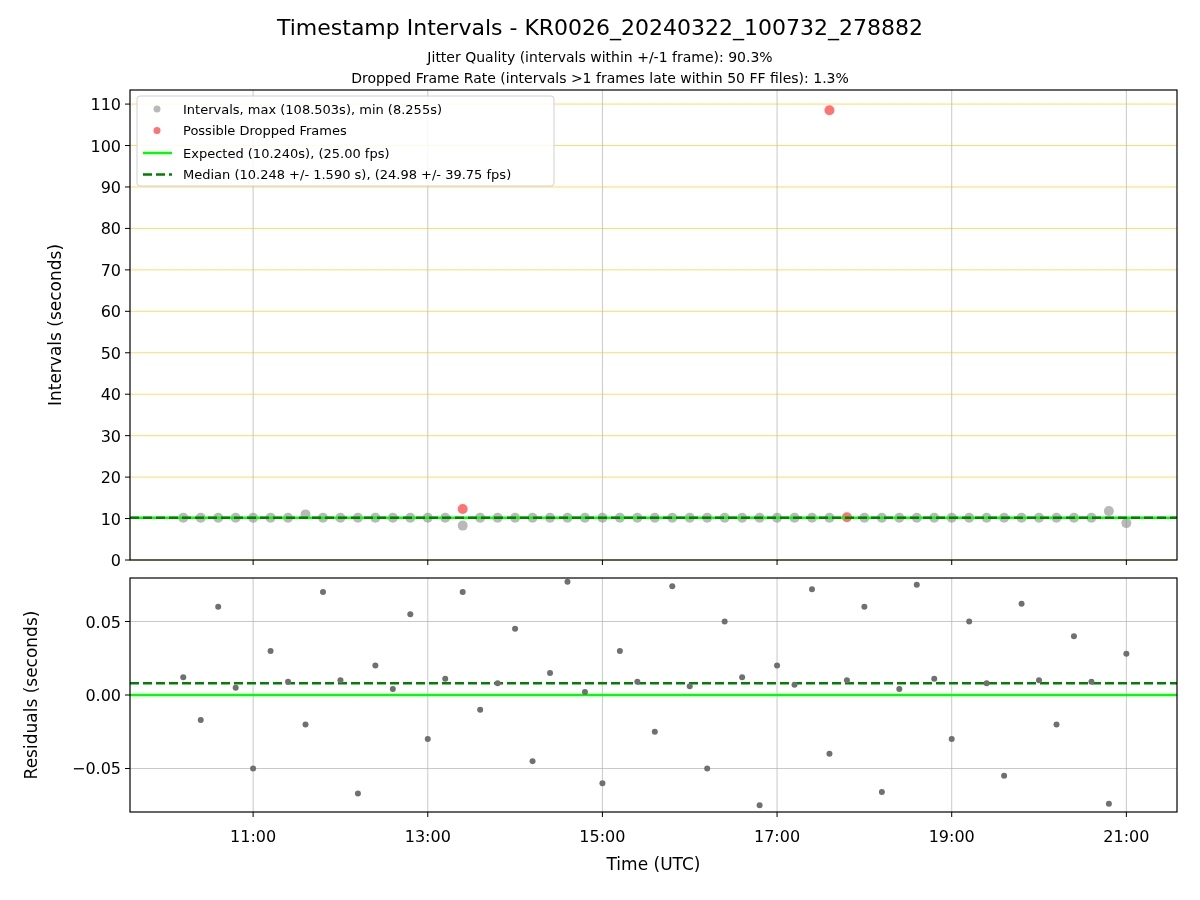 This screenshot has width=1200, height=900. I want to click on tick-label: 110, so click(105, 105).